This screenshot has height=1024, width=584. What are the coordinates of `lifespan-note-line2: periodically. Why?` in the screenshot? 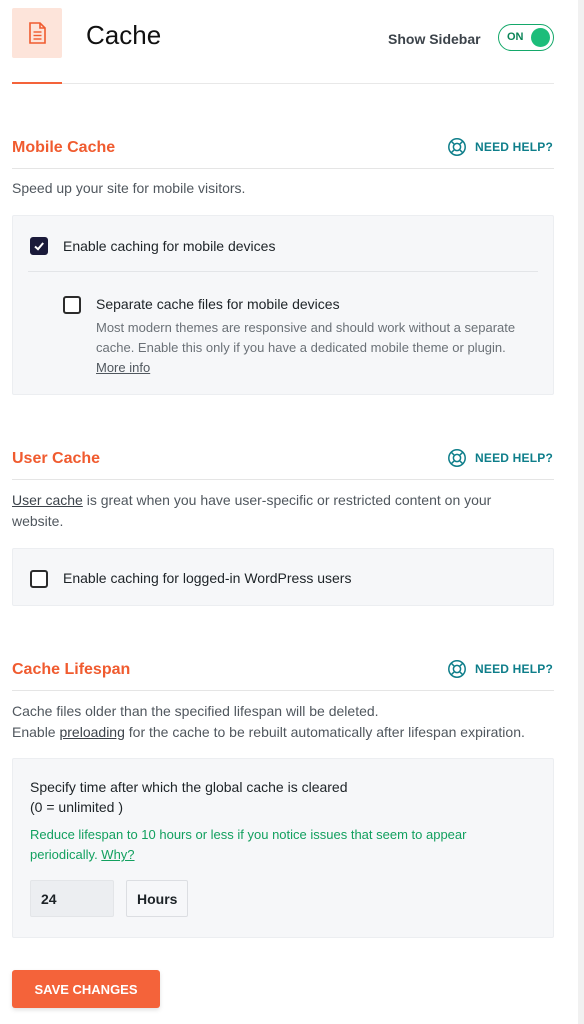 It's located at (82, 855).